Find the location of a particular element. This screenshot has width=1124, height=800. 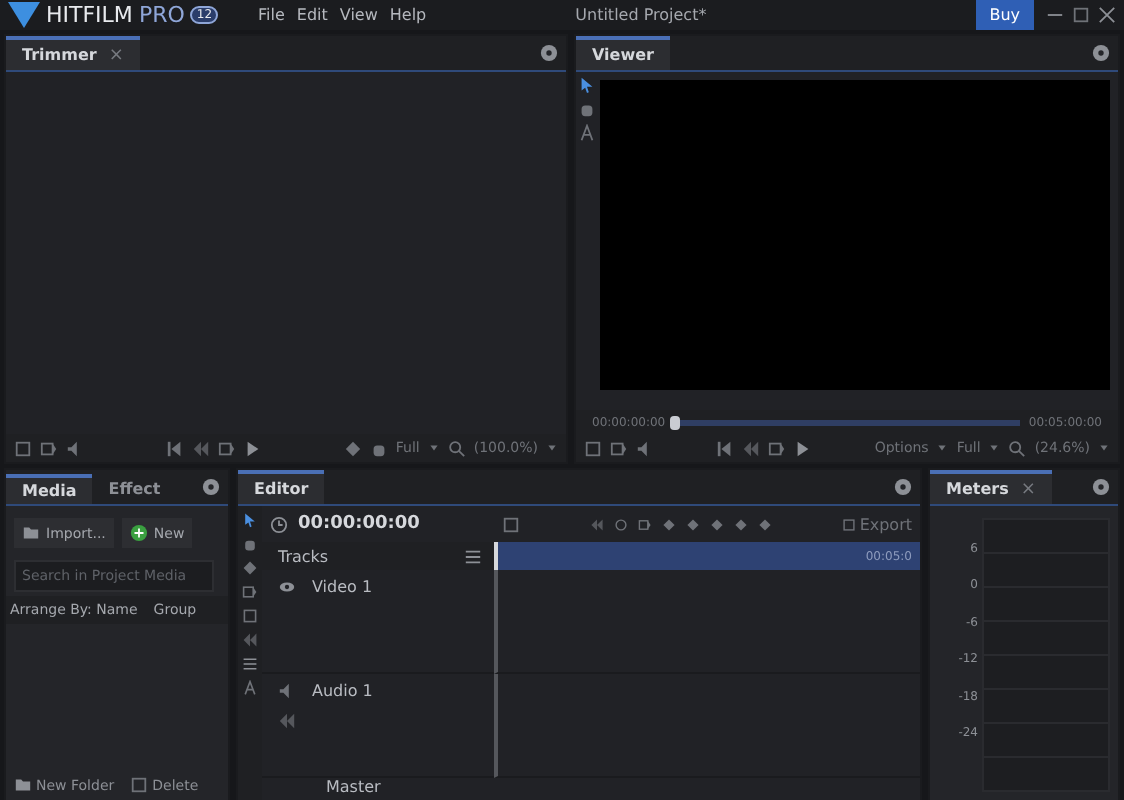

plus-icon is located at coordinates (138, 533).